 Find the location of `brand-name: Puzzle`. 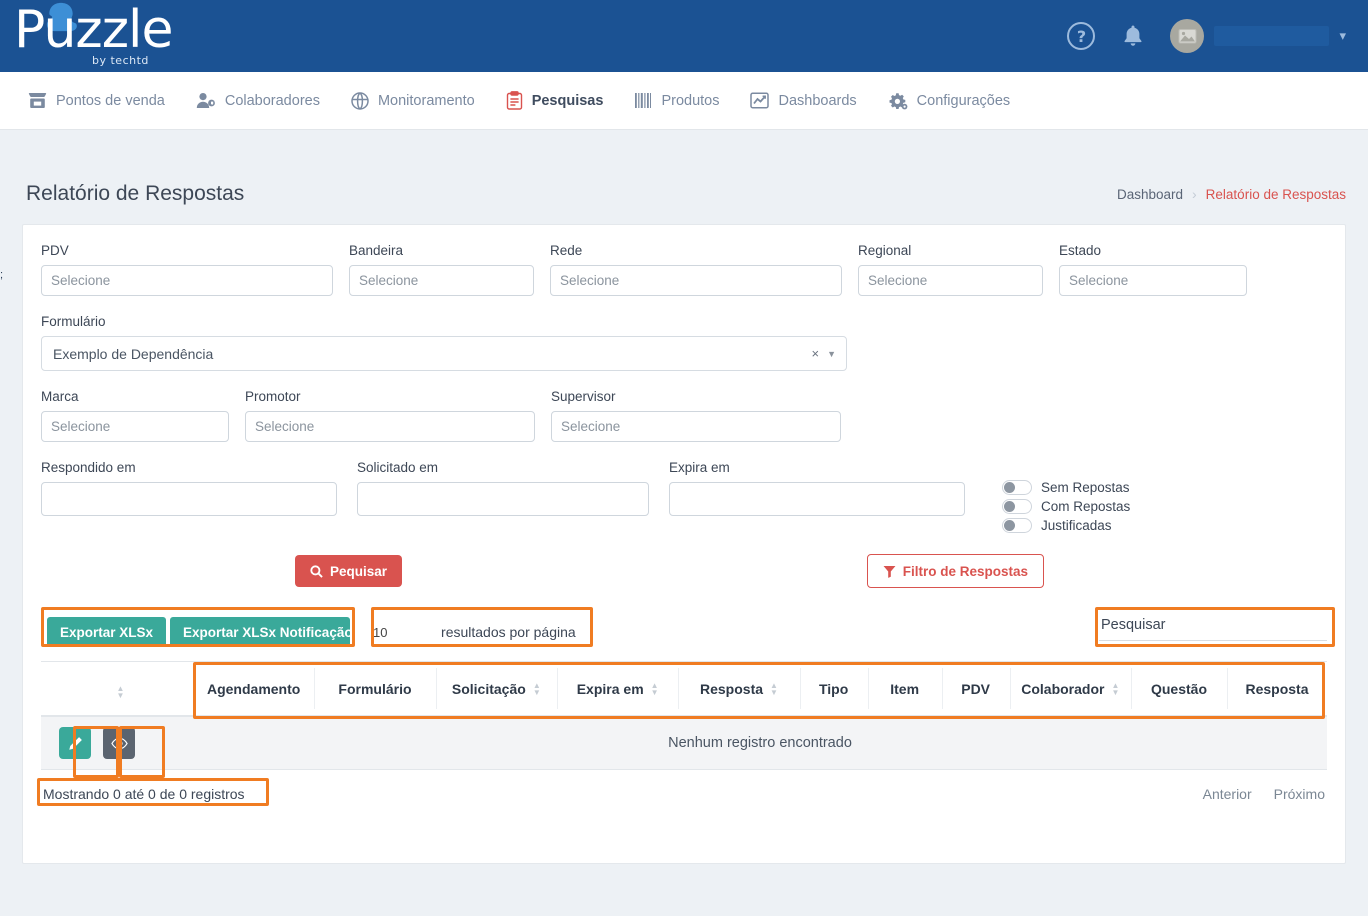

brand-name: Puzzle is located at coordinates (93, 30).